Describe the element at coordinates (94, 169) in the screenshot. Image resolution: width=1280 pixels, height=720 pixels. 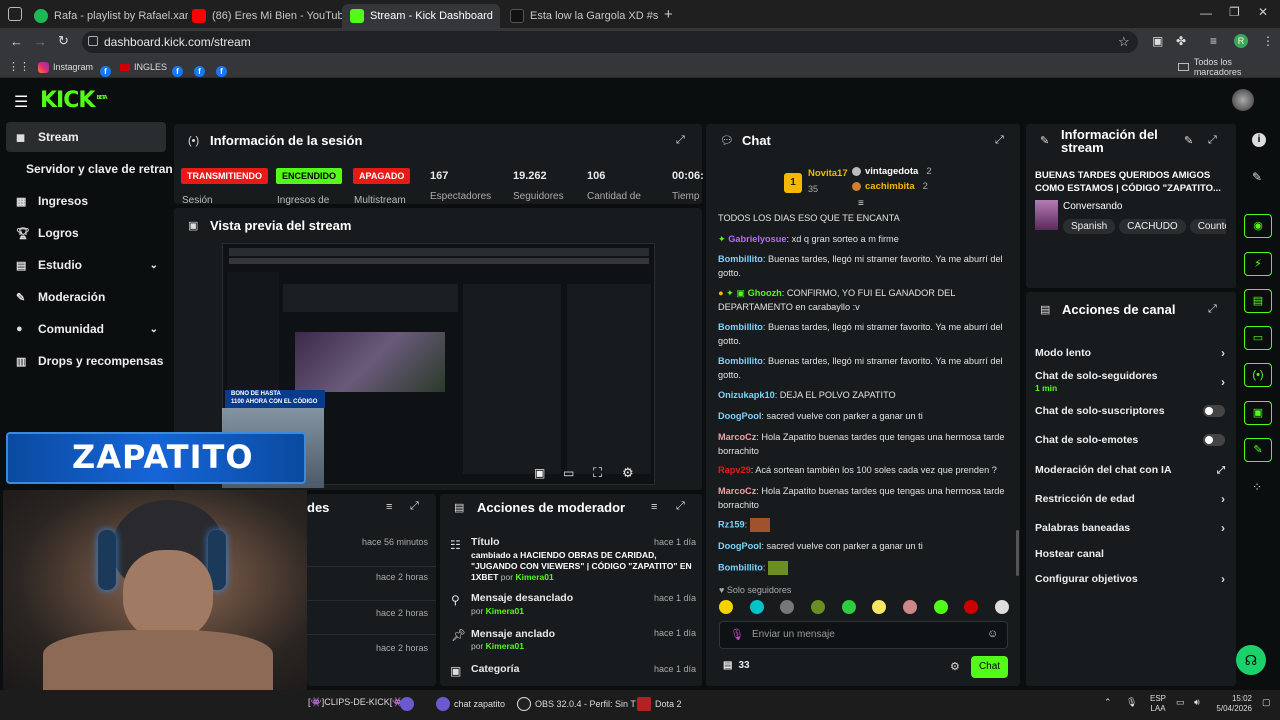
I see `sidebar-item-server-key: Servidor y clave de retransmisión` at that location.